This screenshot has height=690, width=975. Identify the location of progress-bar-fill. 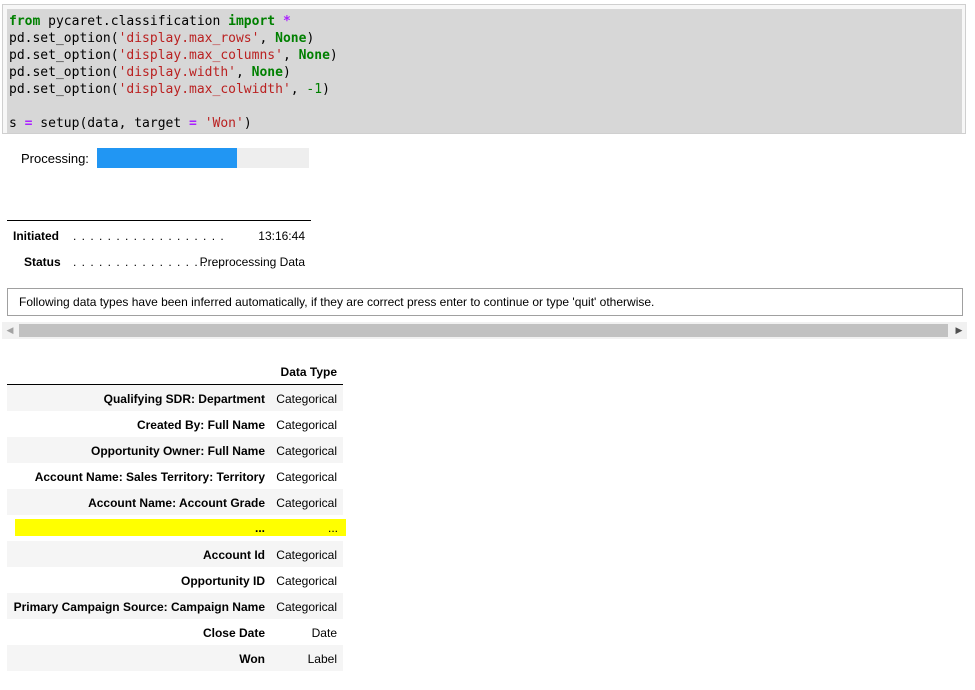
(167, 158).